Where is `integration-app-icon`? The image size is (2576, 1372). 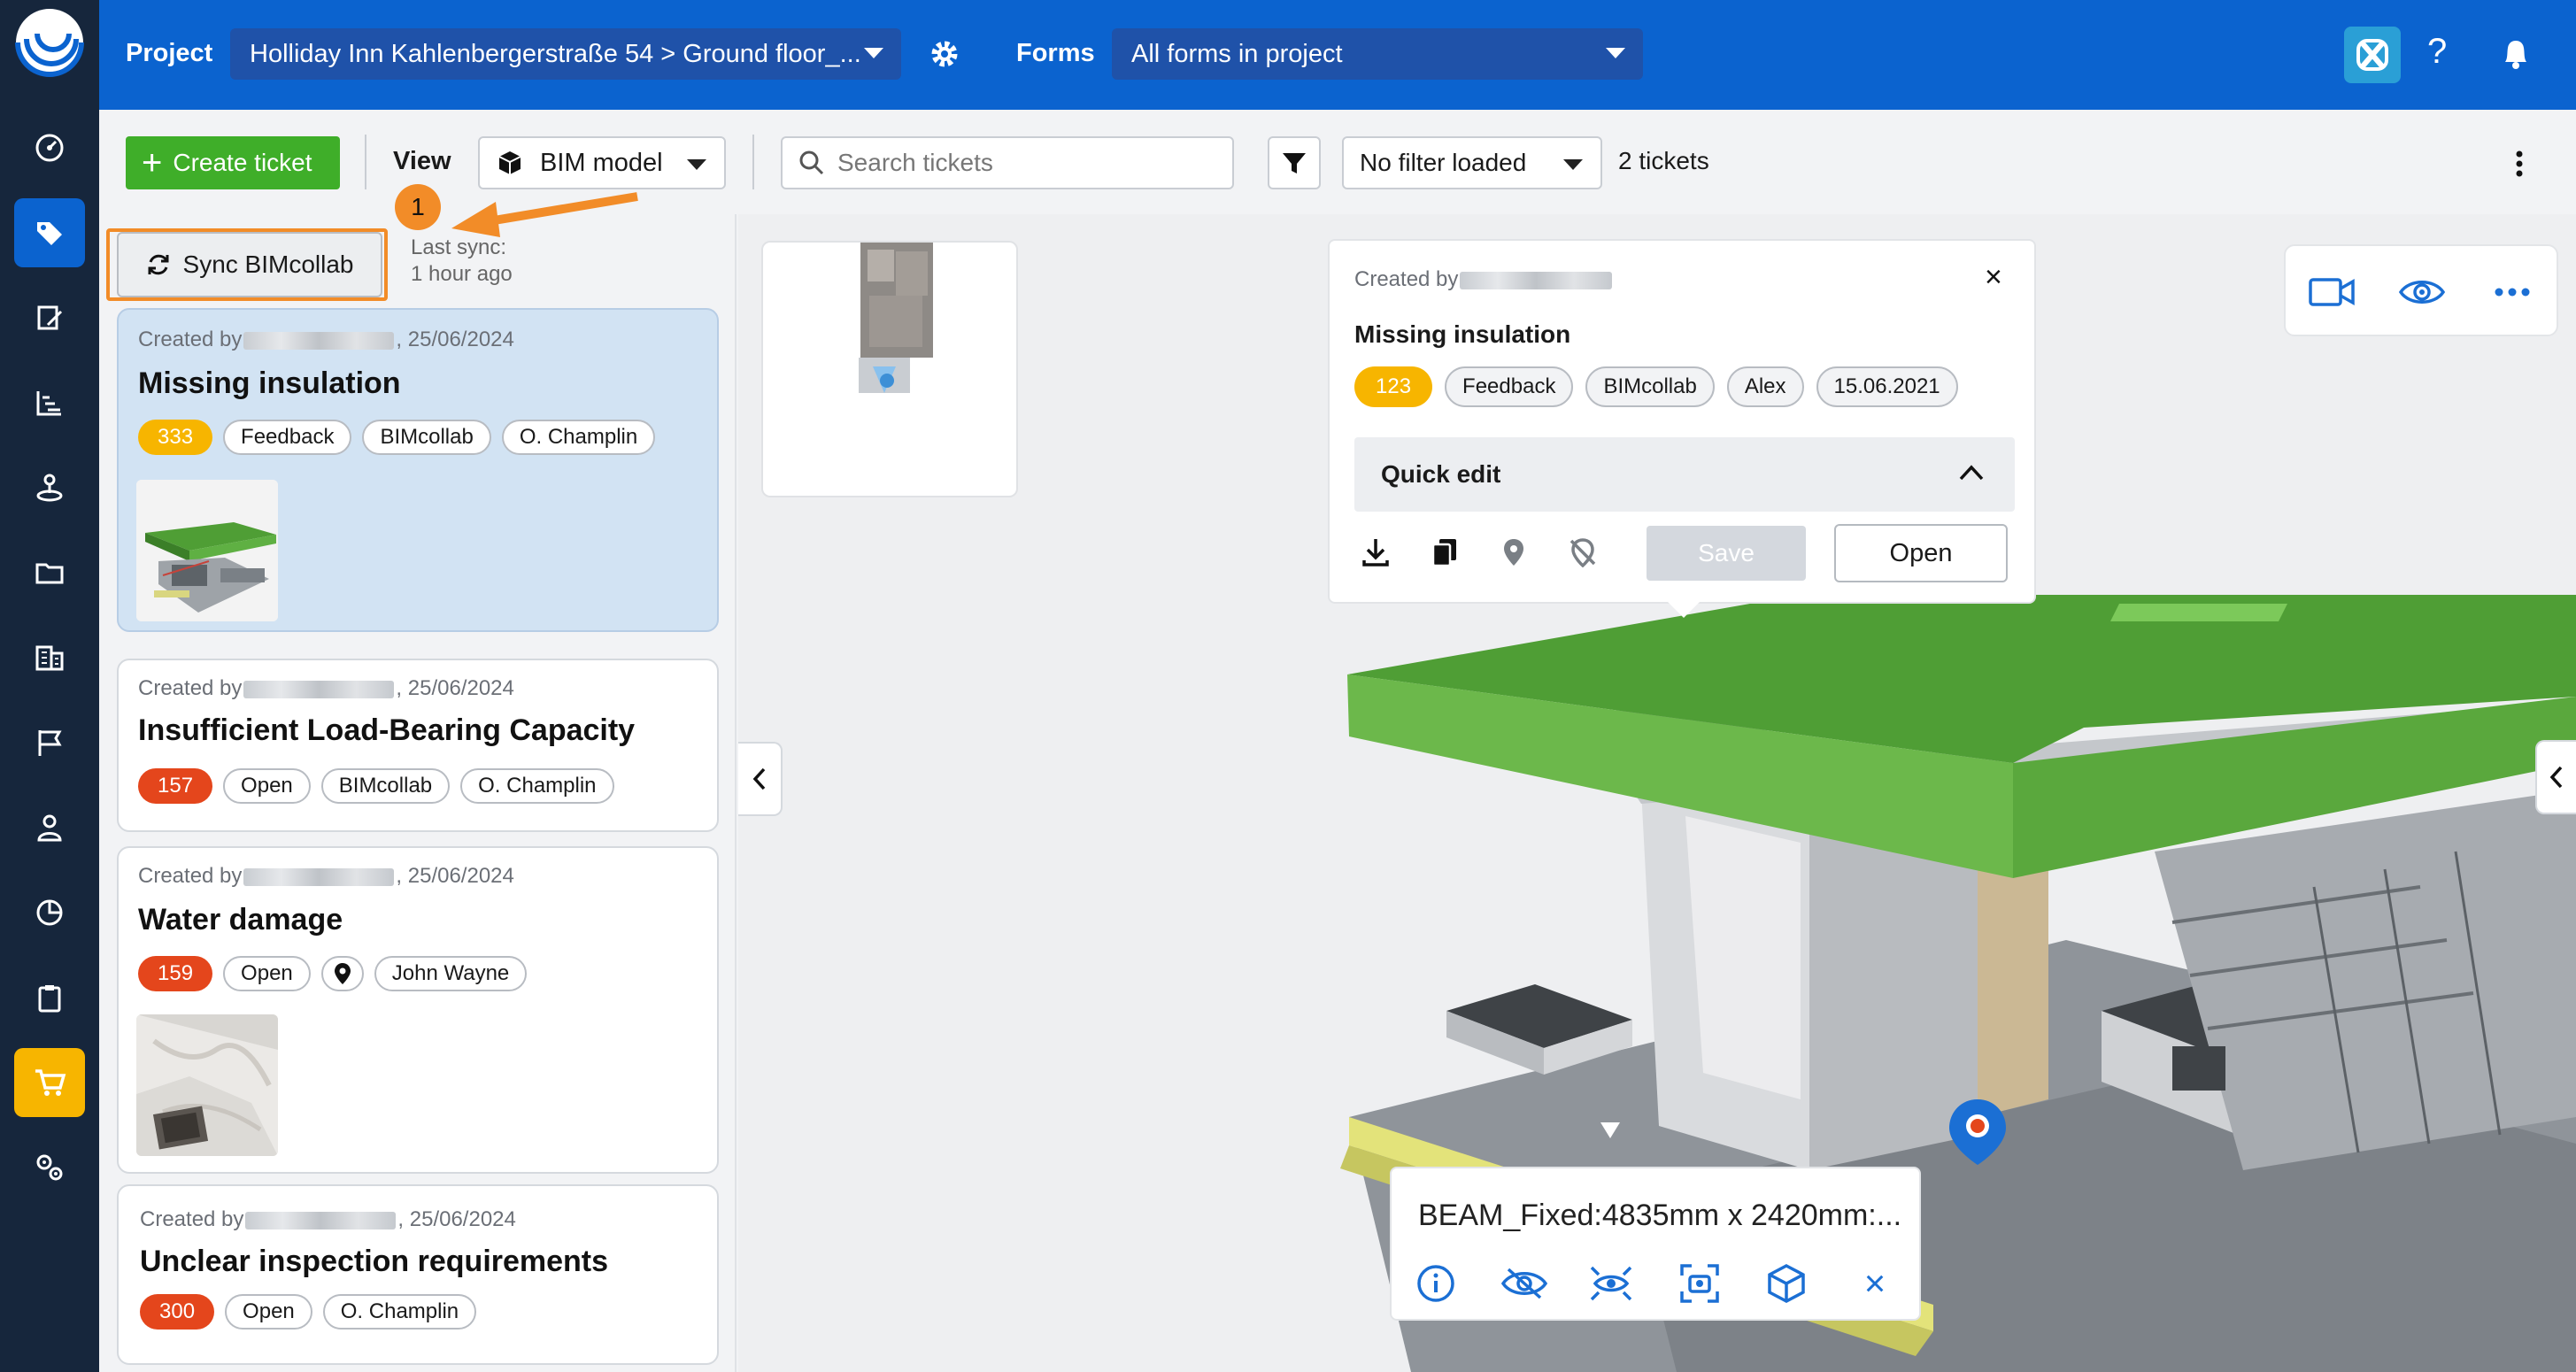 integration-app-icon is located at coordinates (2372, 55).